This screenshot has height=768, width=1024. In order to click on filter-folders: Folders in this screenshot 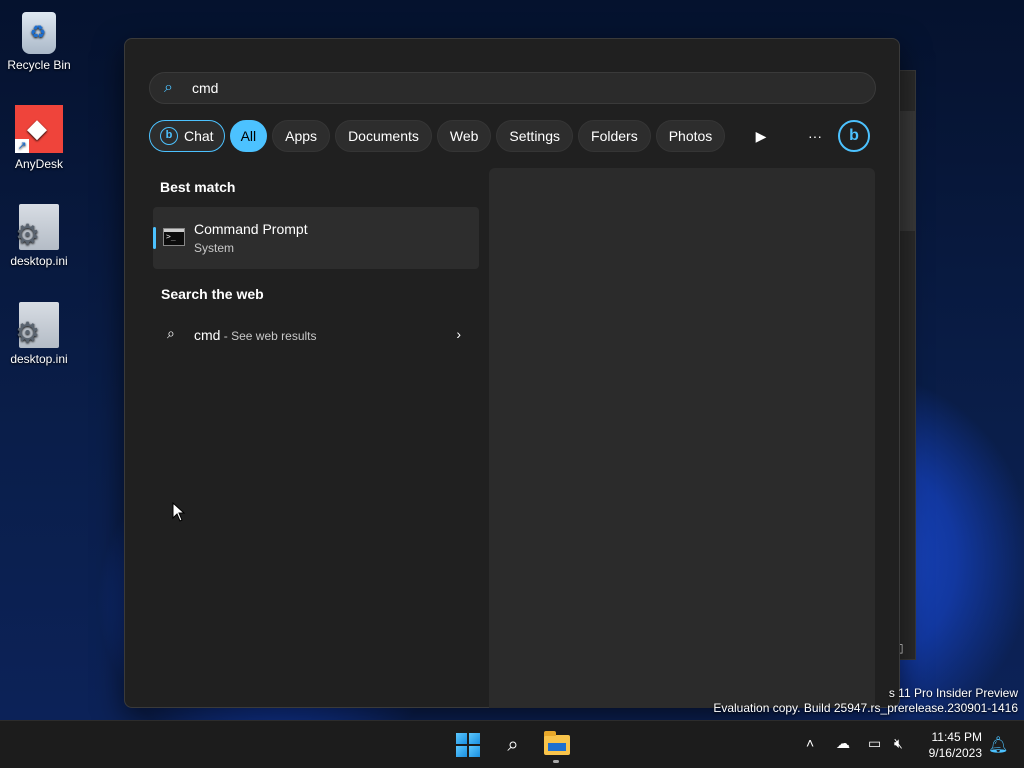, I will do `click(614, 136)`.